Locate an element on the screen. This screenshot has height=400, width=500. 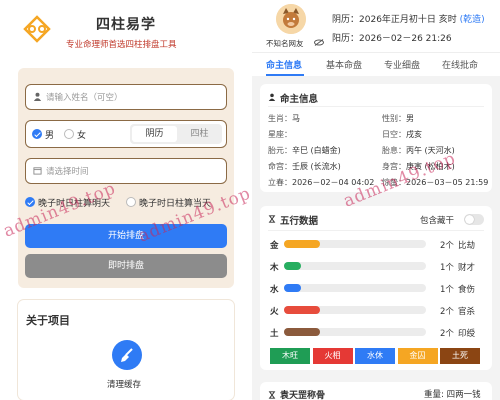
tab-owner-info: 命主信息 is located at coordinates (284, 64).